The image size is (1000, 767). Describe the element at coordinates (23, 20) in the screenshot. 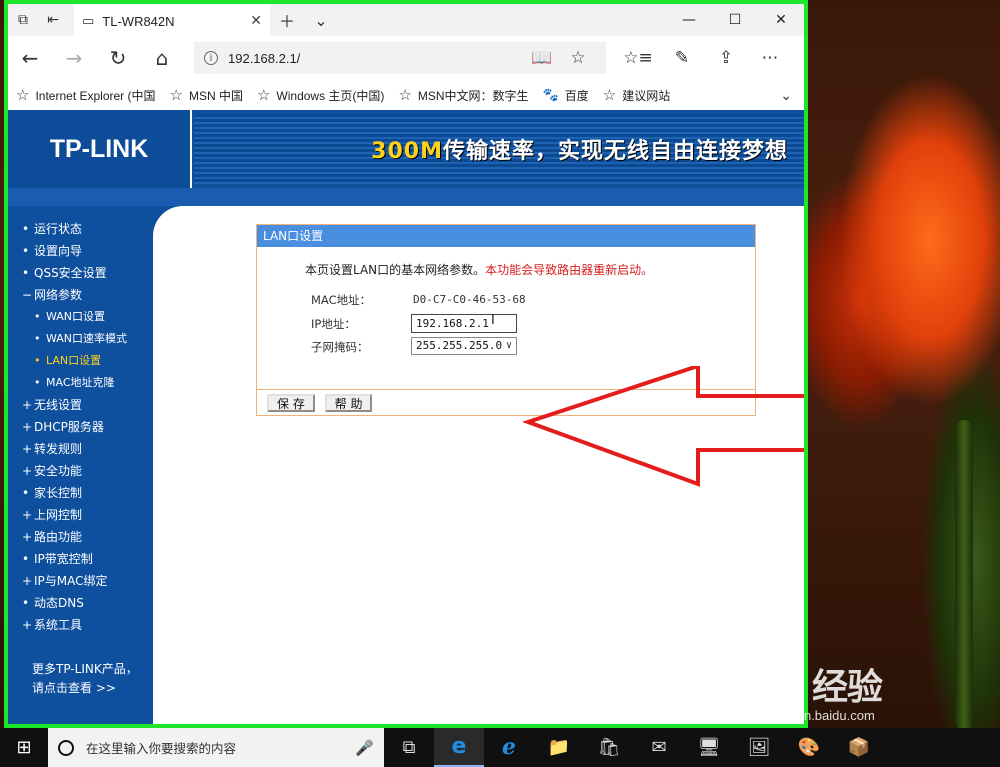

I see `tab-manager-icon: ⧉` at that location.